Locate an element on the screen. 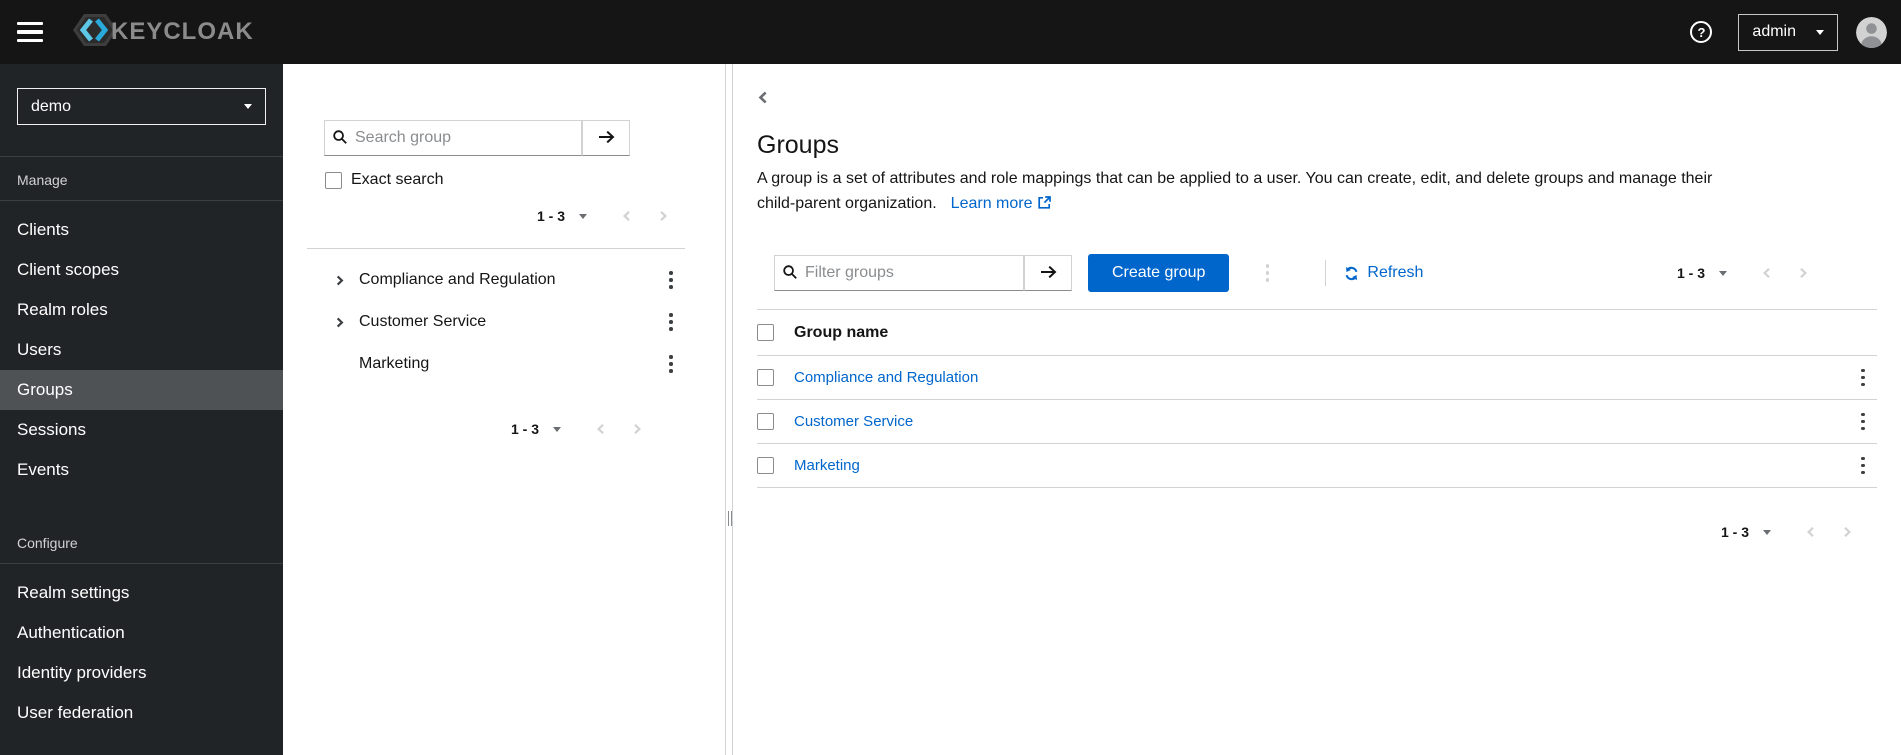  filter-groups-submit-button is located at coordinates (1048, 273).